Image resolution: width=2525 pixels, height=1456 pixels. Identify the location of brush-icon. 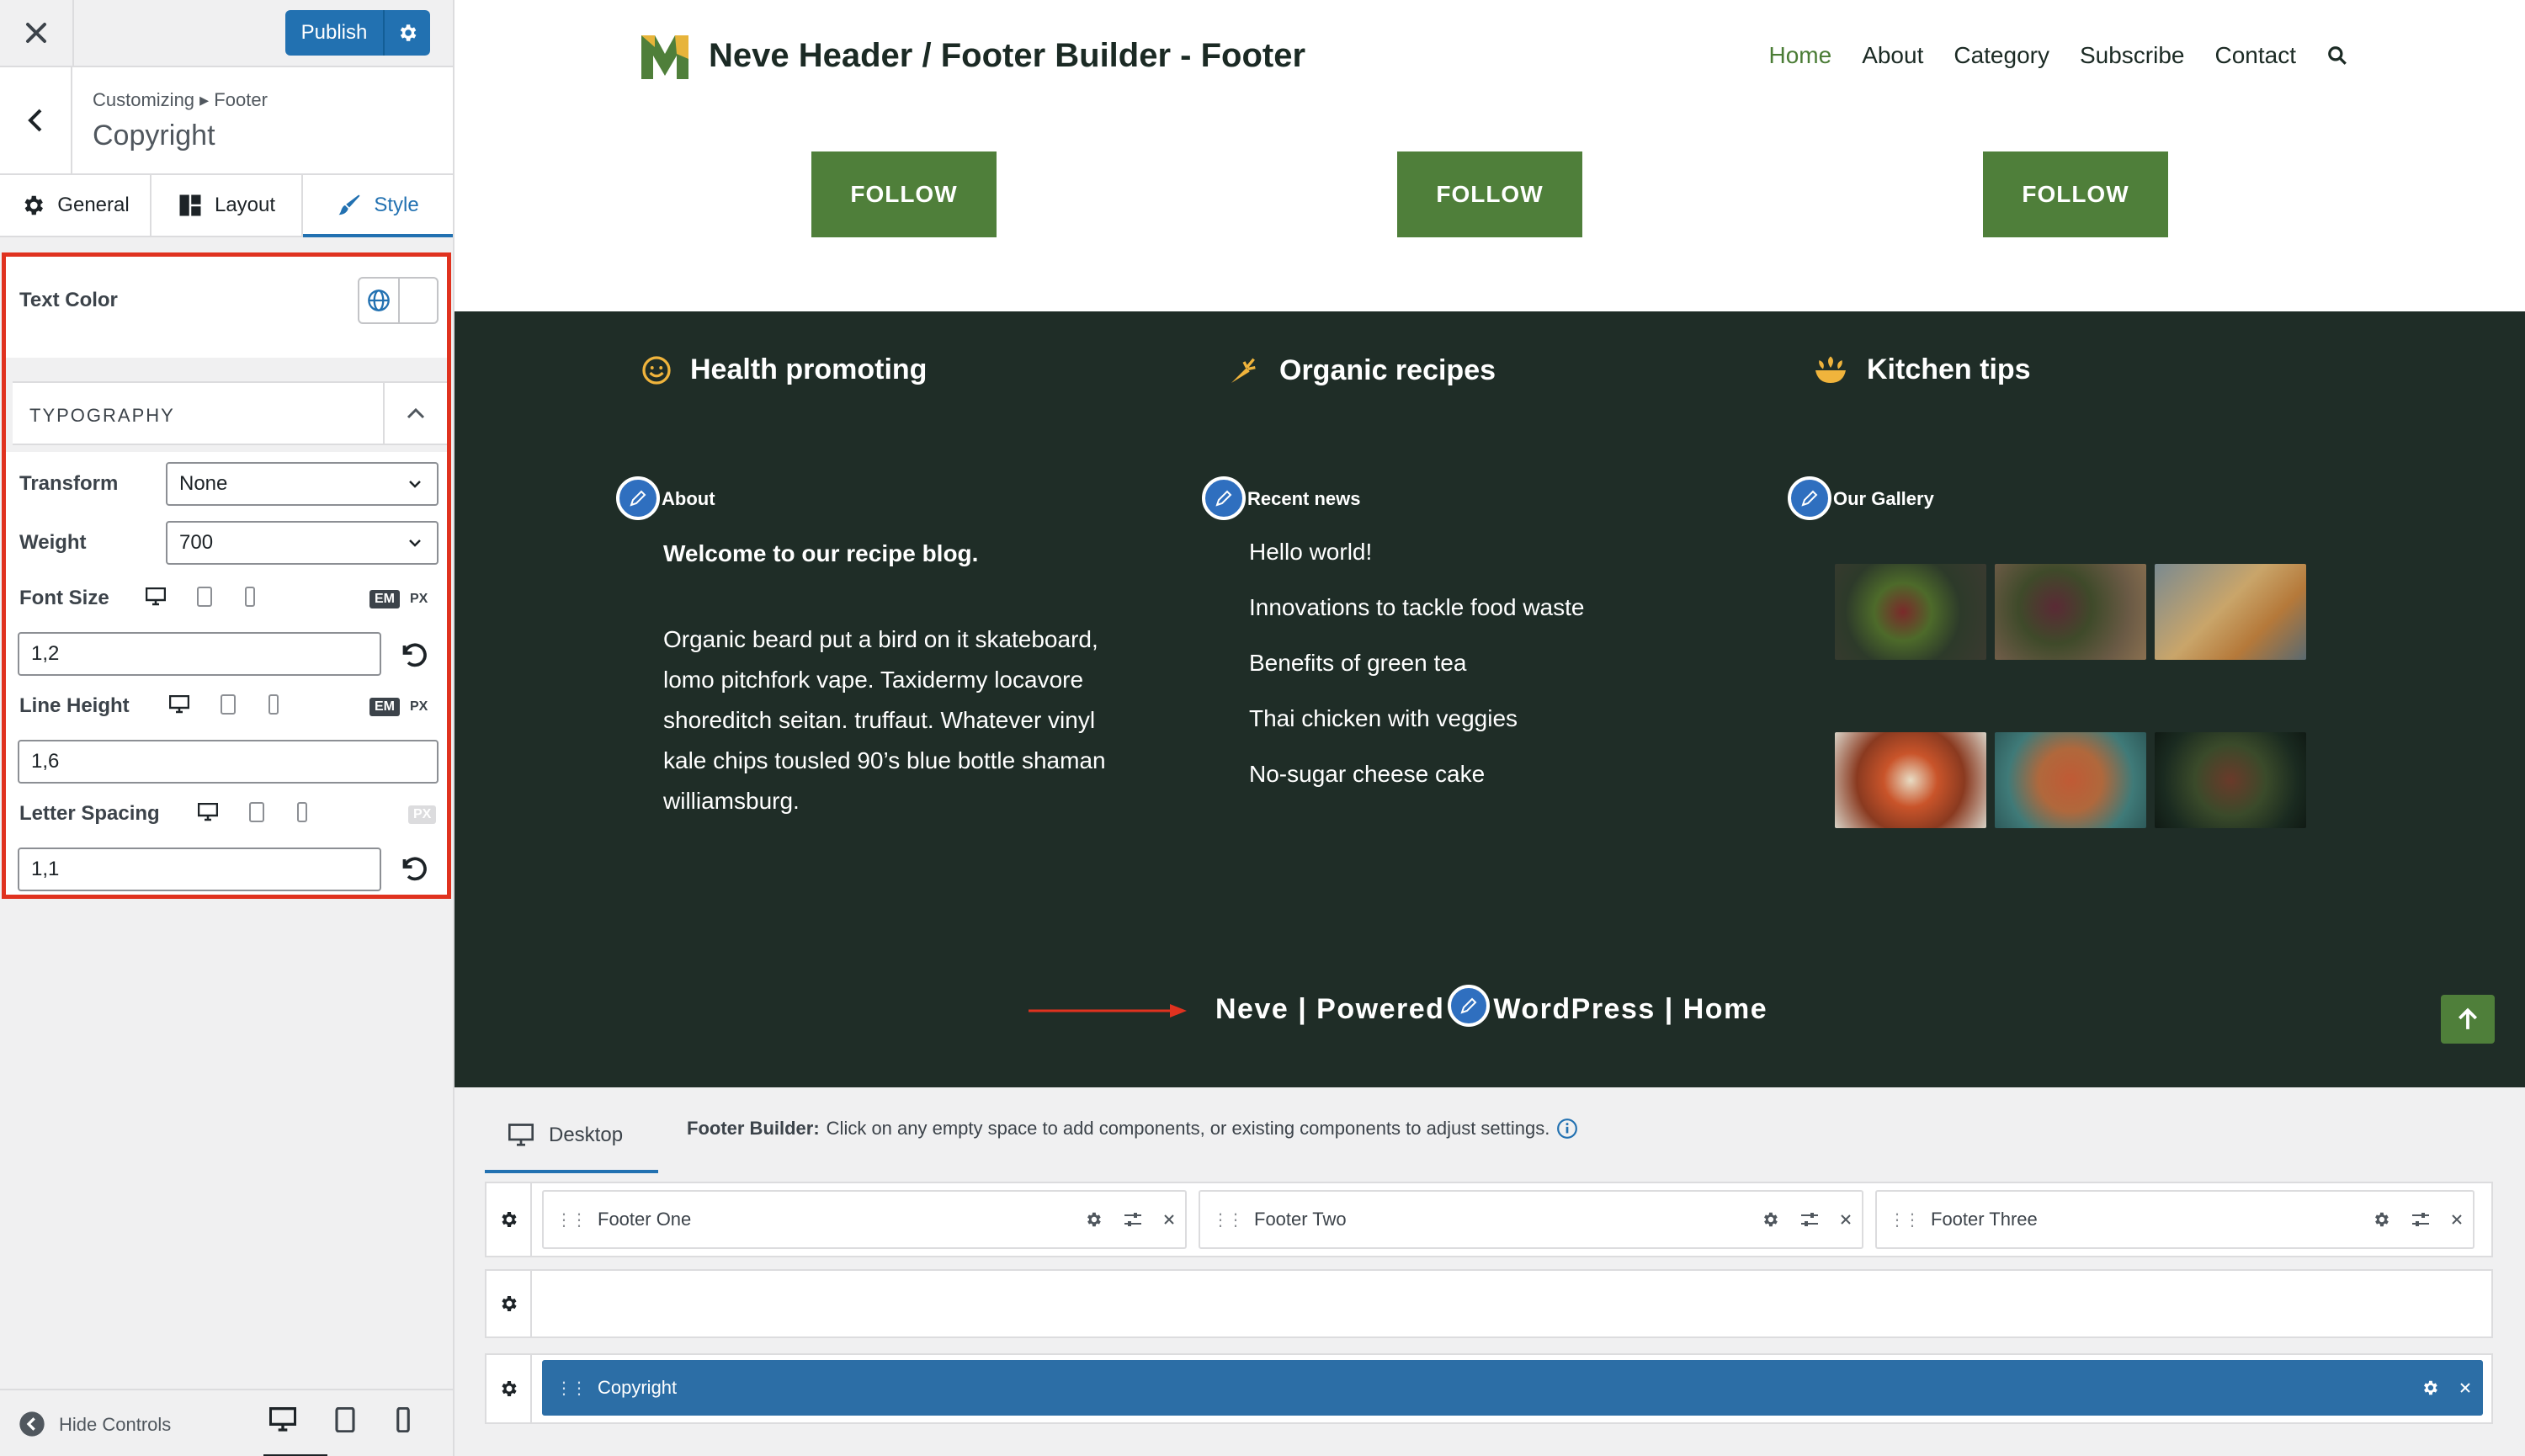
(349, 204).